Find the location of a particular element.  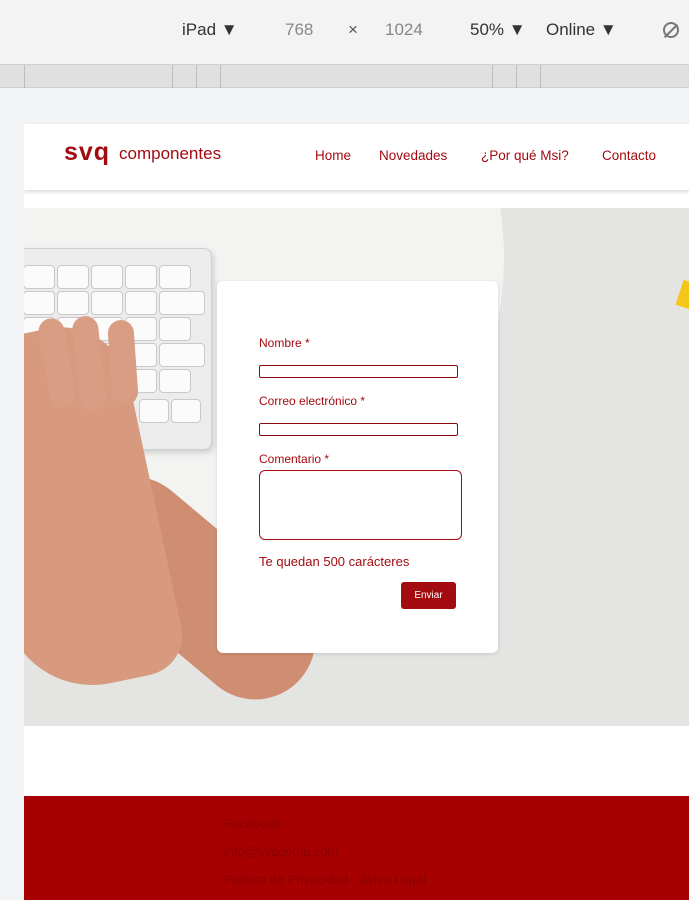

devtools-device-toolbar: iPad ▼ 768 × 1024 50% ▼ Online ▼ is located at coordinates (344, 32).